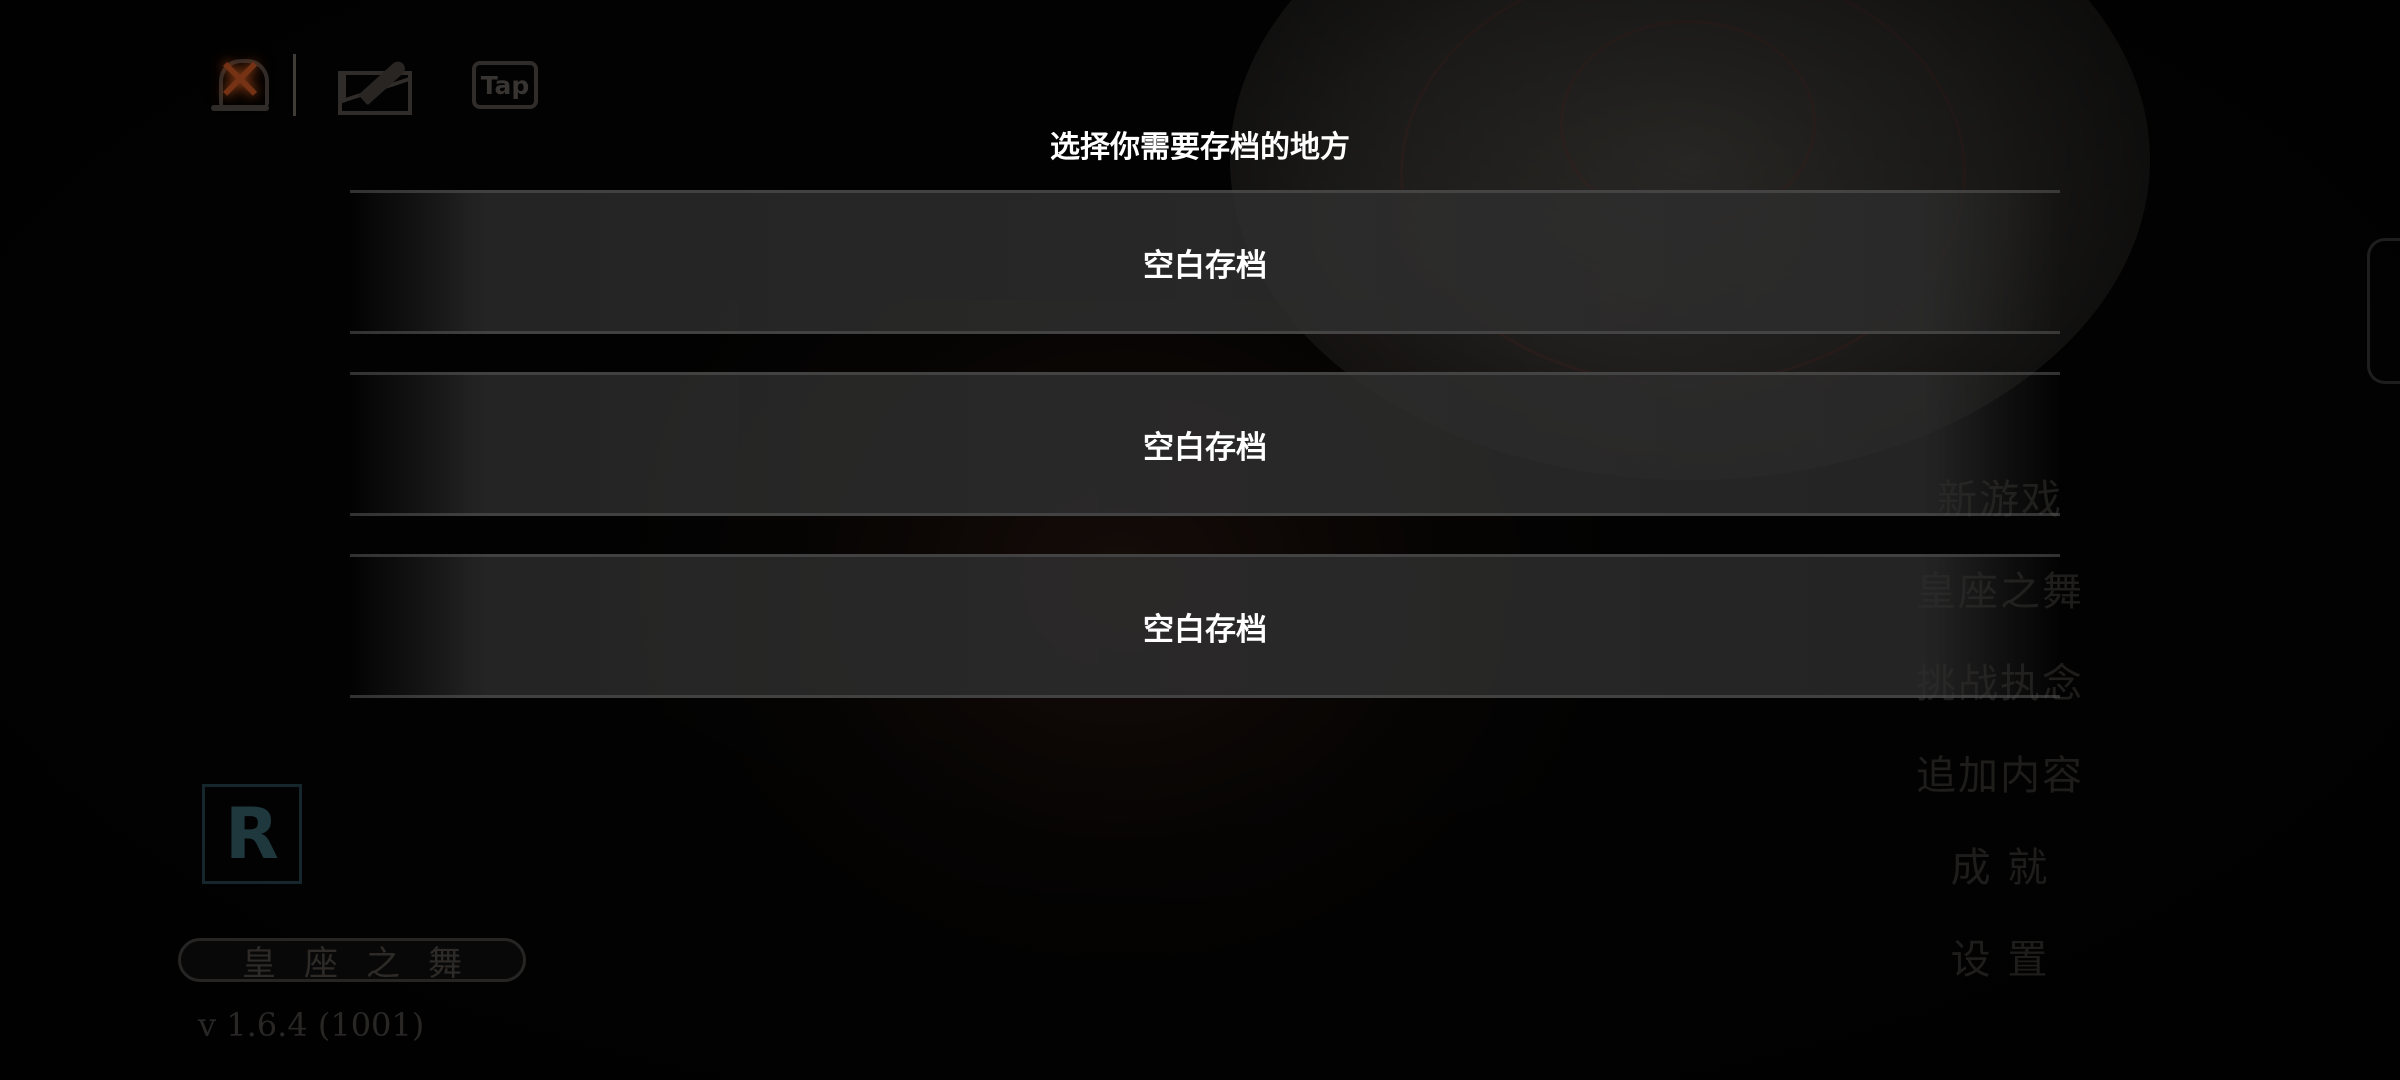 This screenshot has height=1080, width=2400. Describe the element at coordinates (1200, 147) in the screenshot. I see `save-dialog-title: 选择你需要存档的地方` at that location.